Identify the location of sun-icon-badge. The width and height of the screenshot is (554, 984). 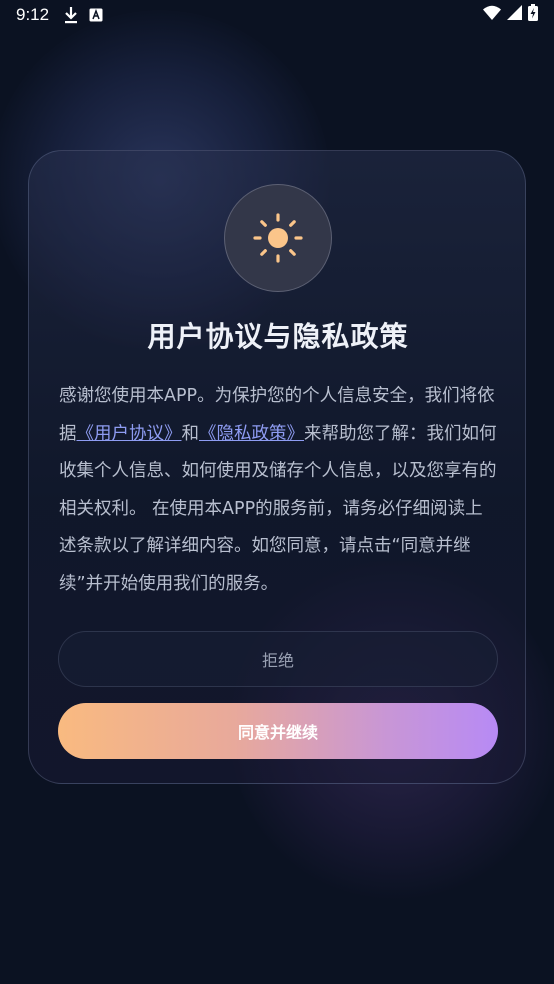
(278, 238).